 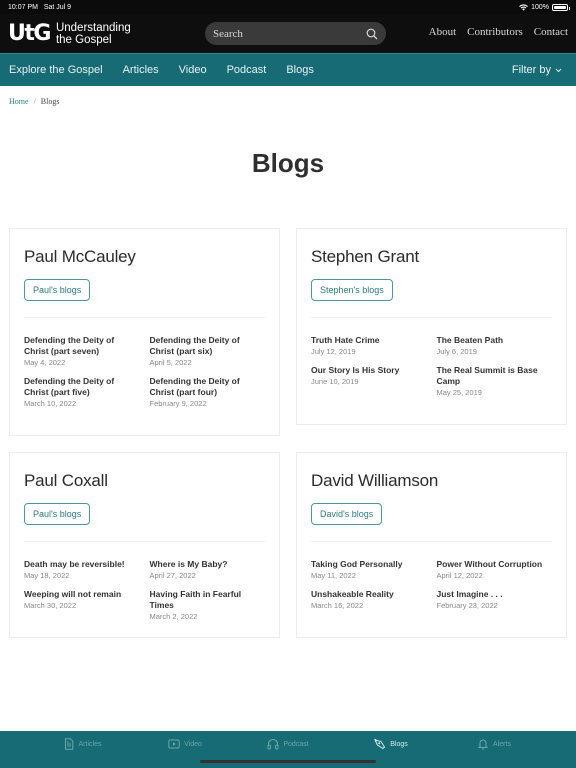 I want to click on post-title: Just Imagine . . ., so click(x=495, y=594).